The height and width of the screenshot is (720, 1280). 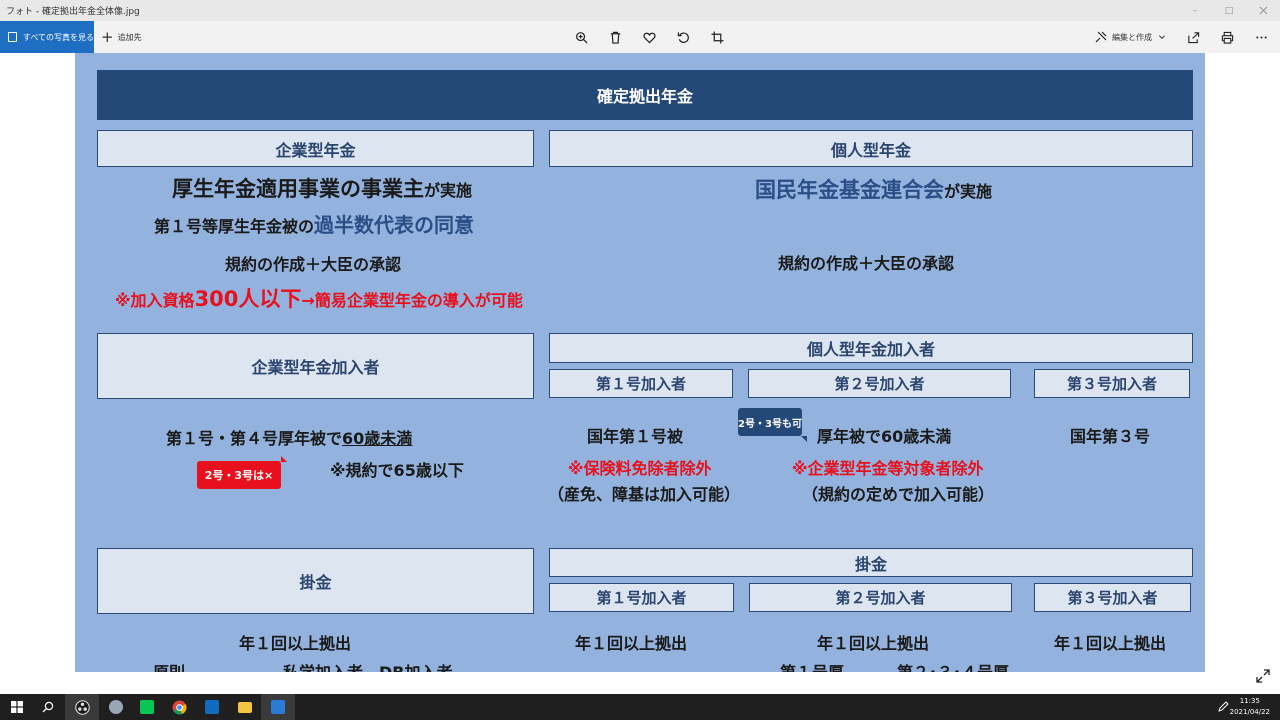 I want to click on ind2-members-note: （規約の定めで加入可能）, so click(x=898, y=494).